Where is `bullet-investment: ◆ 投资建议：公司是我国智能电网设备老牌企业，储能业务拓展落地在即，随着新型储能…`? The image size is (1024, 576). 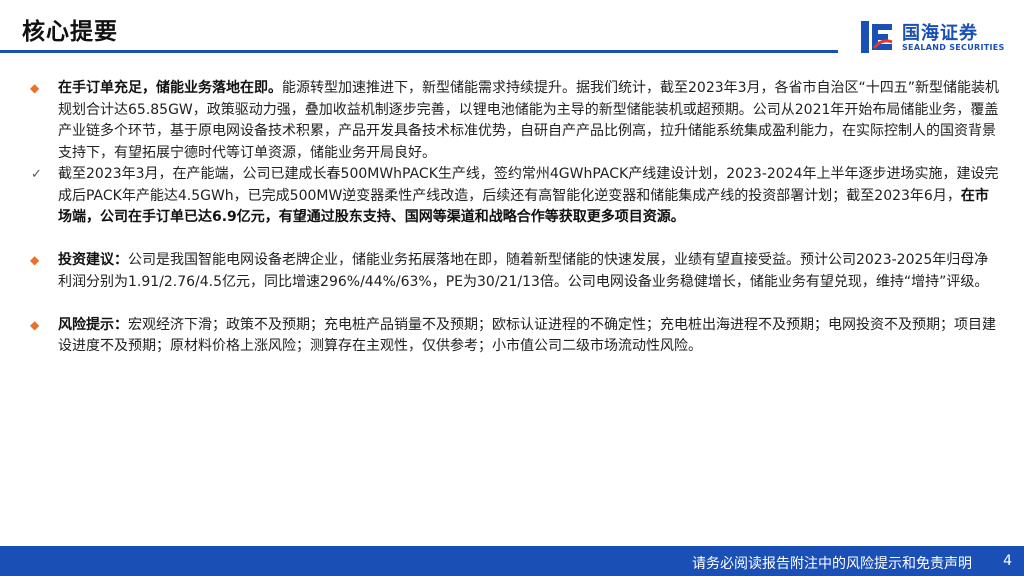
bullet-investment: ◆ 投资建议：公司是我国智能电网设备老牌企业，储能业务拓展落地在即，随着新型储能… is located at coordinates (514, 271).